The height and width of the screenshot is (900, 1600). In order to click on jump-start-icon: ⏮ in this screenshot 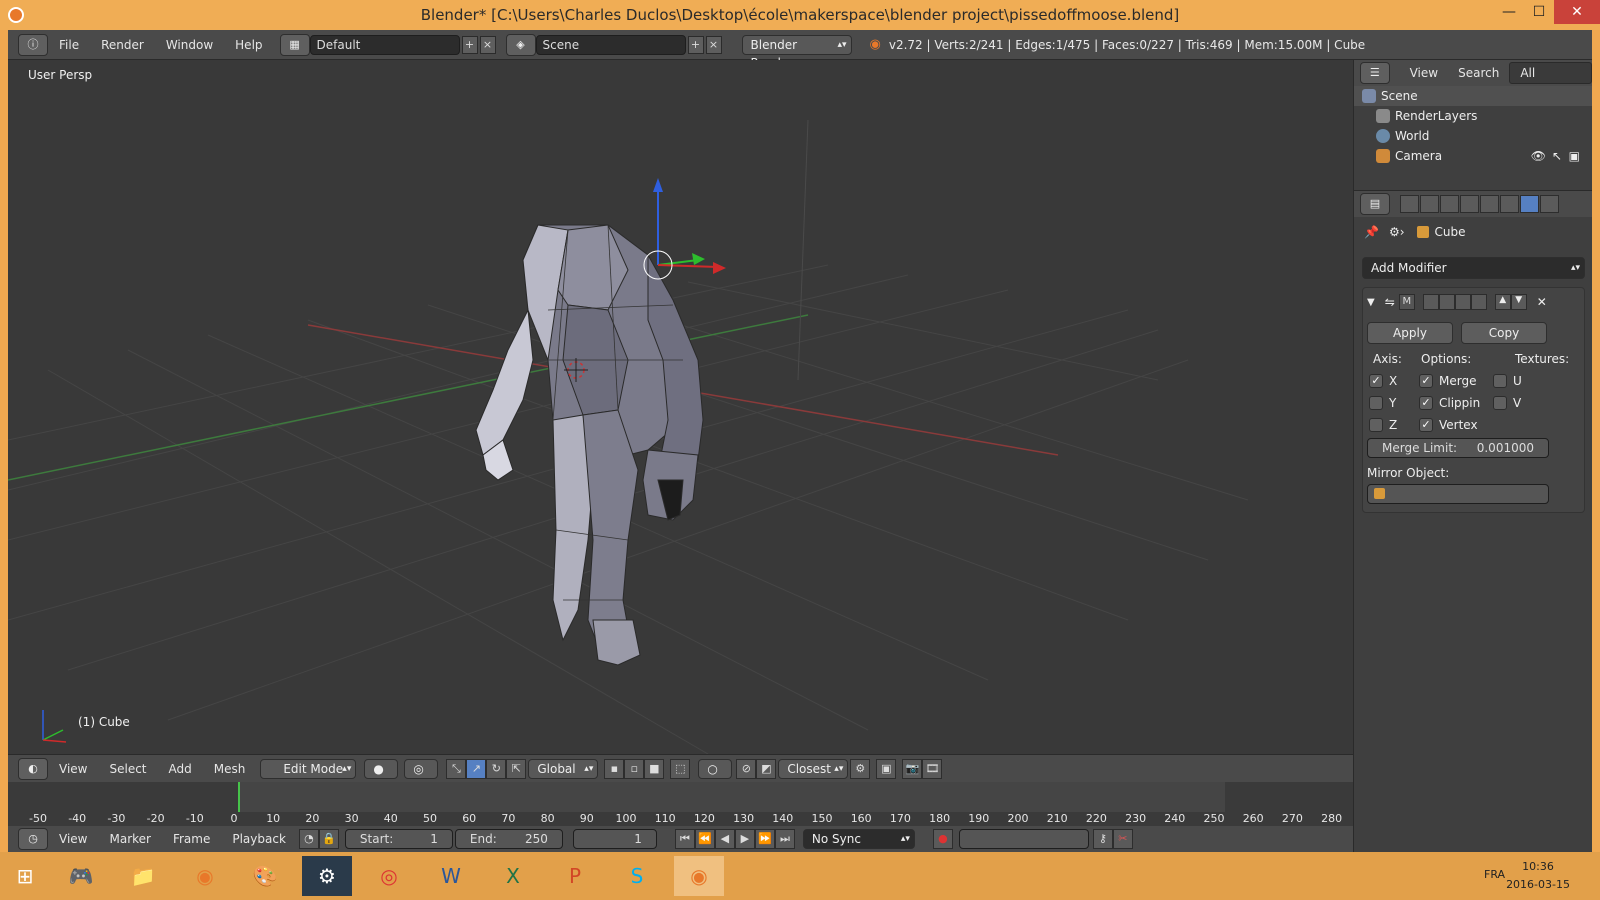, I will do `click(684, 839)`.